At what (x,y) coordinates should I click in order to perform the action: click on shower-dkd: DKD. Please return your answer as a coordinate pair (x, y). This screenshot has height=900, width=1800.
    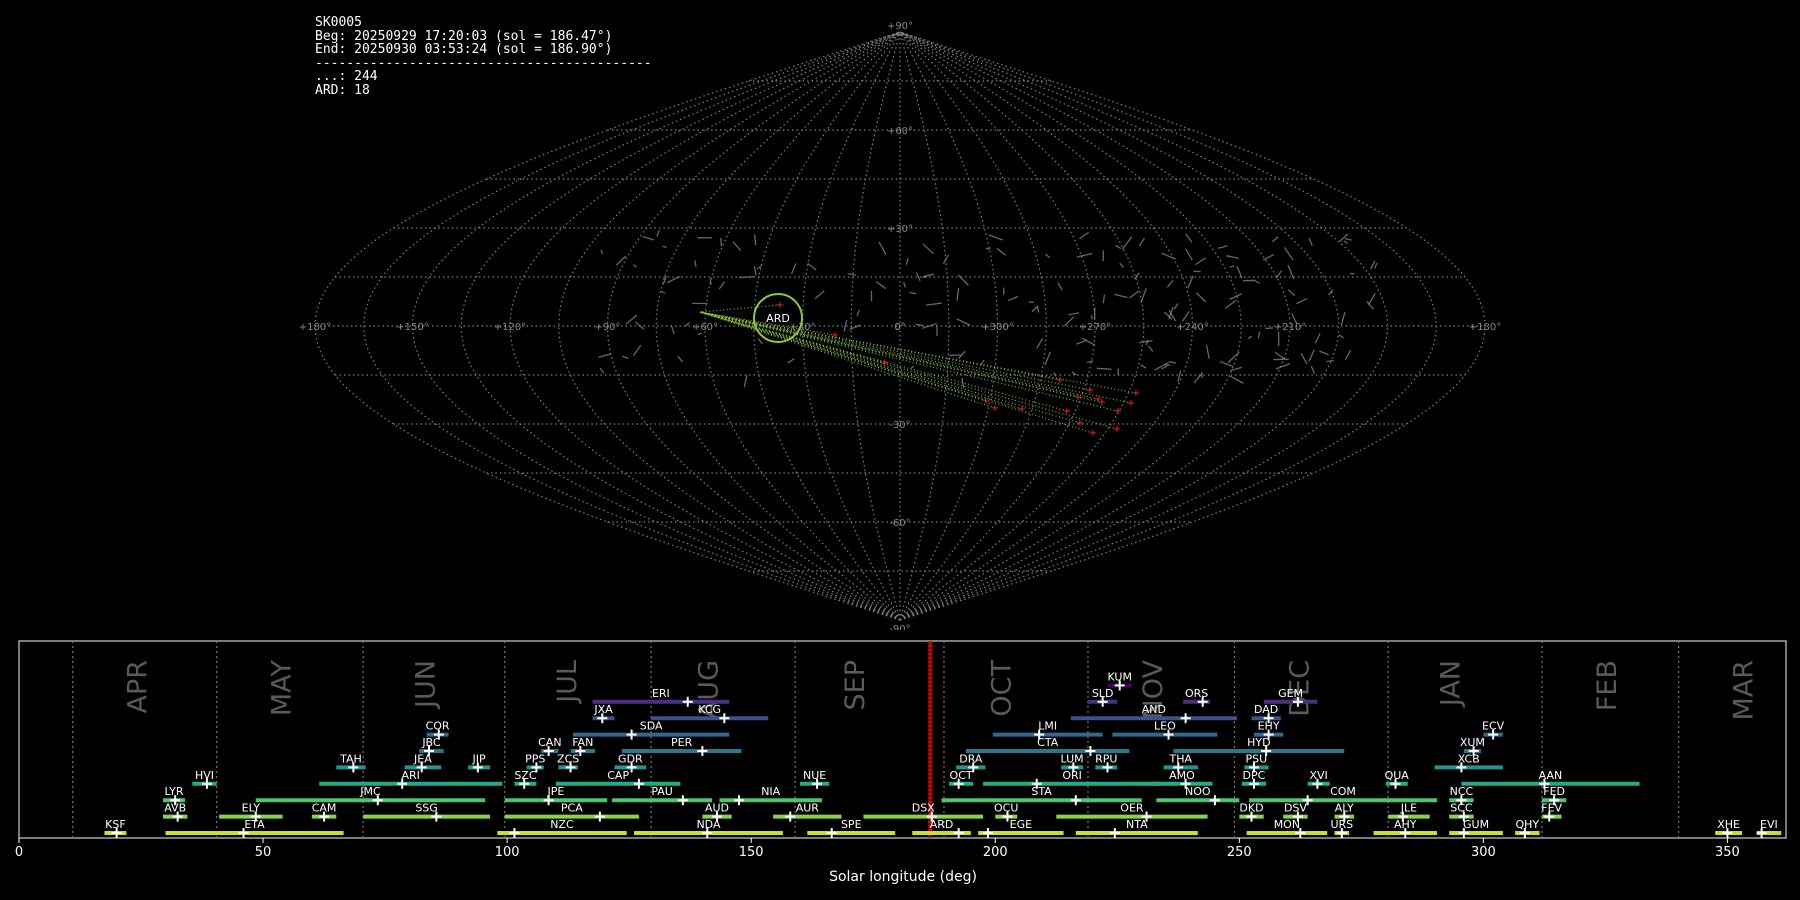
    Looking at the image, I should click on (1251, 812).